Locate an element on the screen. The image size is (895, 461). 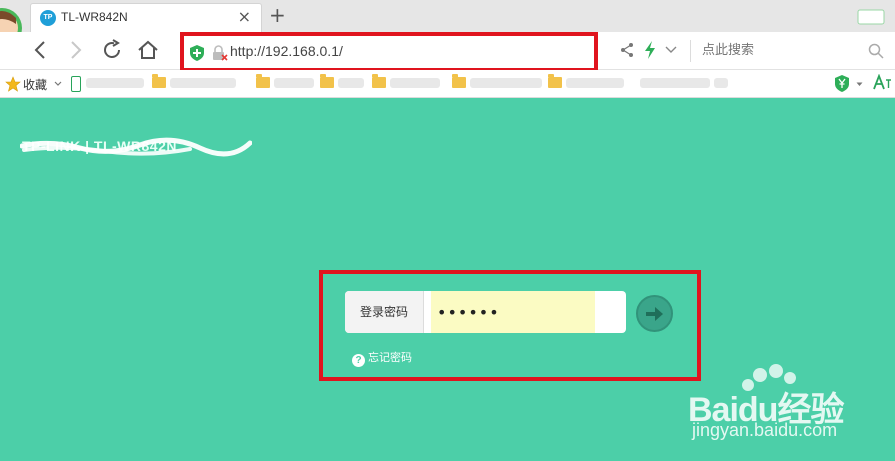
help-icon: ? is located at coordinates (358, 360).